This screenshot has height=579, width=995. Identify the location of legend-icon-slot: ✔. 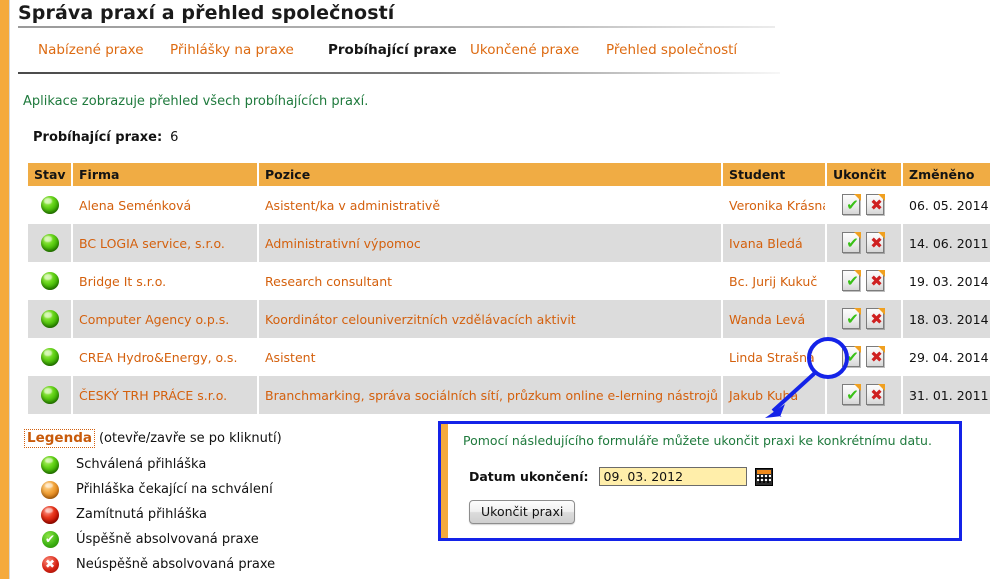
(50, 539).